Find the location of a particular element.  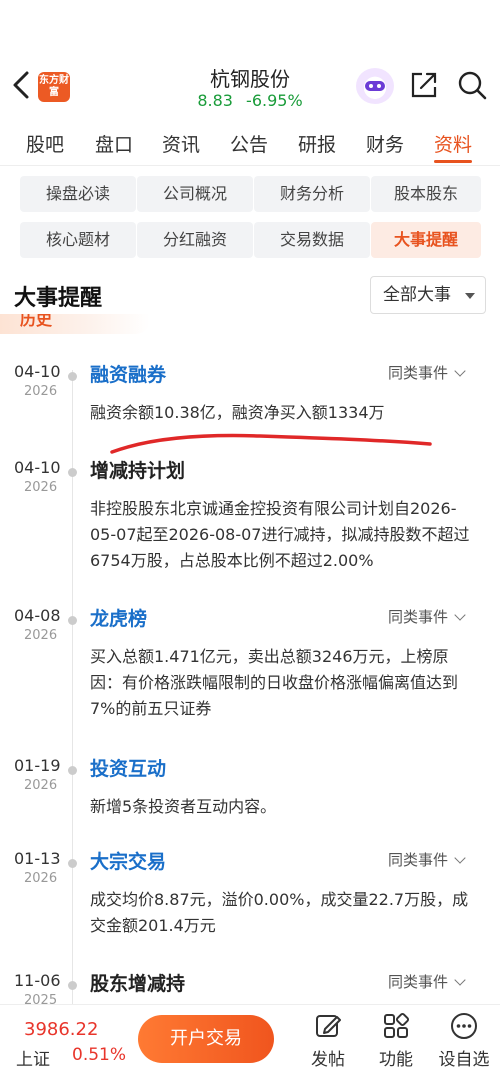

bottom-bar: 3986.22 上证 0.51% 开户交易 发帖 功能 设自选 is located at coordinates (250, 1047).